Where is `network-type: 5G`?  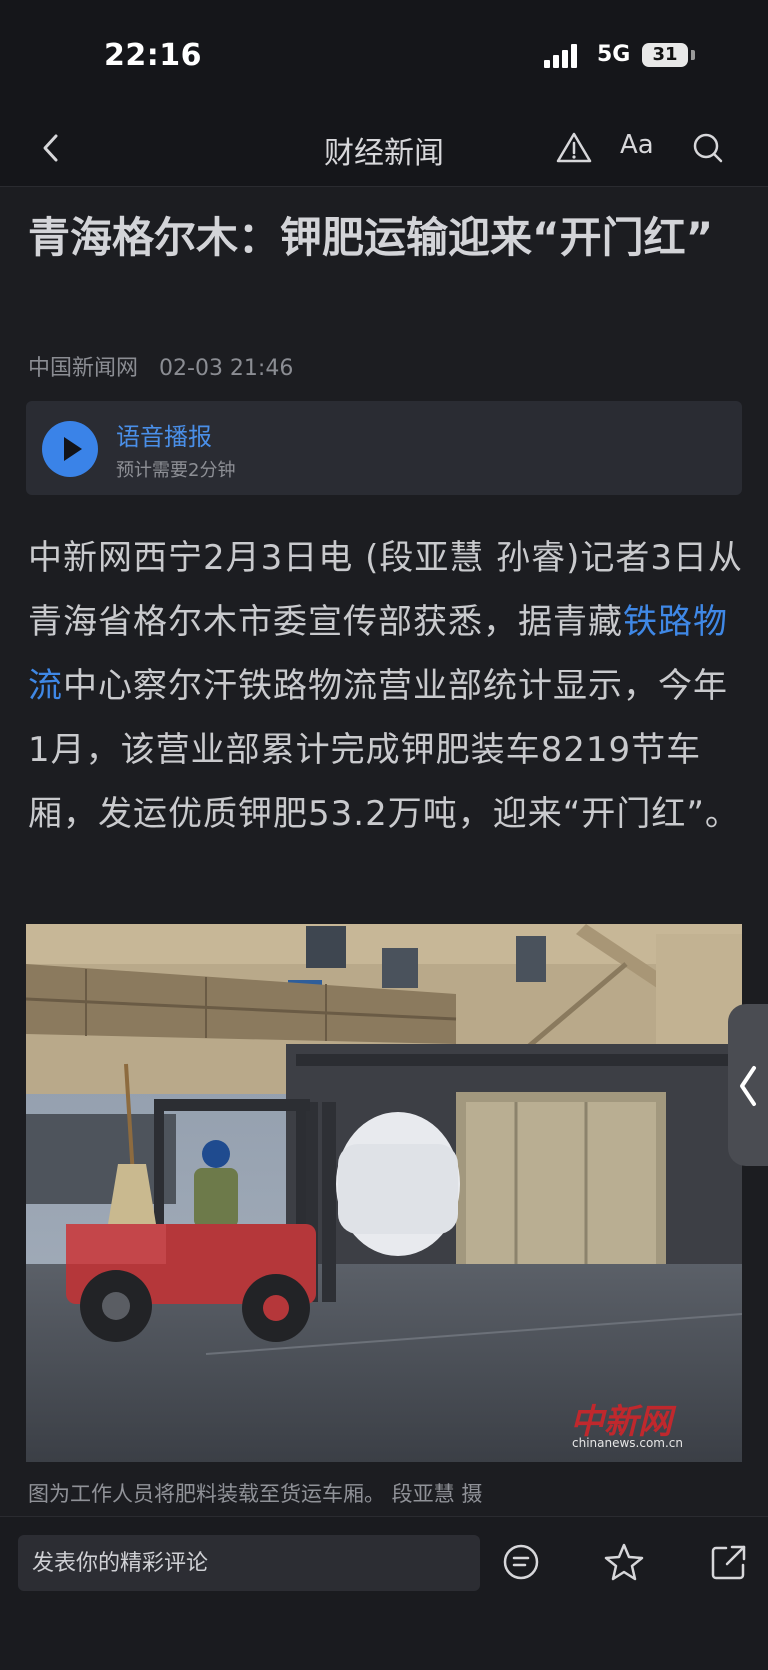
network-type: 5G is located at coordinates (614, 54).